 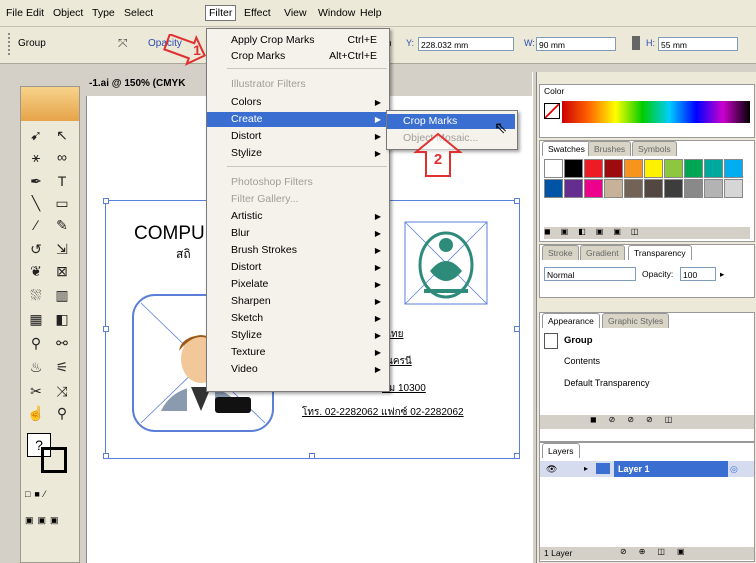 I want to click on appearance-default-transparency: Default Transparency, so click(x=607, y=383).